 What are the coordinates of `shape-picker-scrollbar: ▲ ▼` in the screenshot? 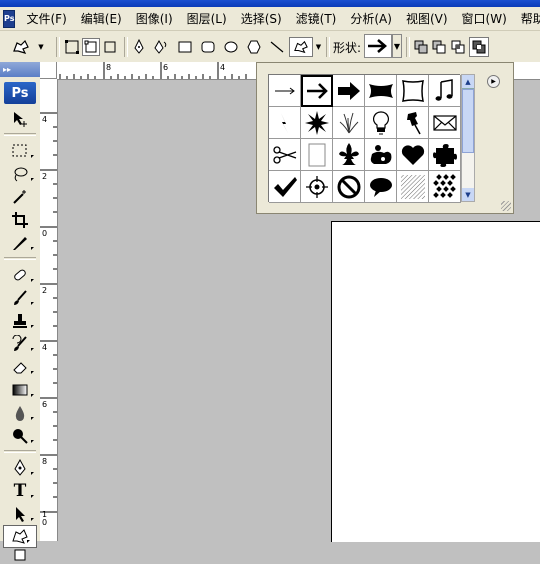 It's located at (468, 138).